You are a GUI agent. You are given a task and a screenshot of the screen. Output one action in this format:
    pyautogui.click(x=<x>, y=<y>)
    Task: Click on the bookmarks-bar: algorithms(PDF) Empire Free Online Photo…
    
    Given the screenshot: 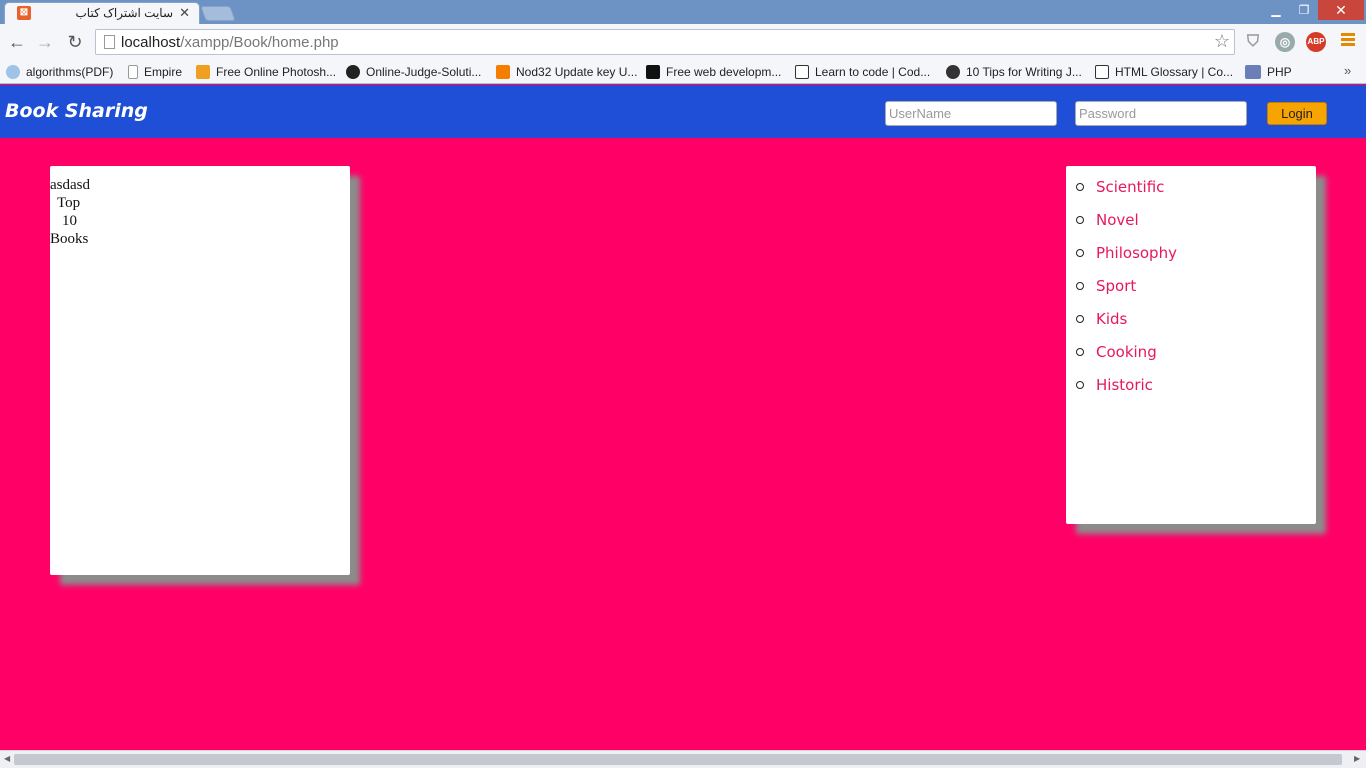 What is the action you would take?
    pyautogui.click(x=683, y=72)
    